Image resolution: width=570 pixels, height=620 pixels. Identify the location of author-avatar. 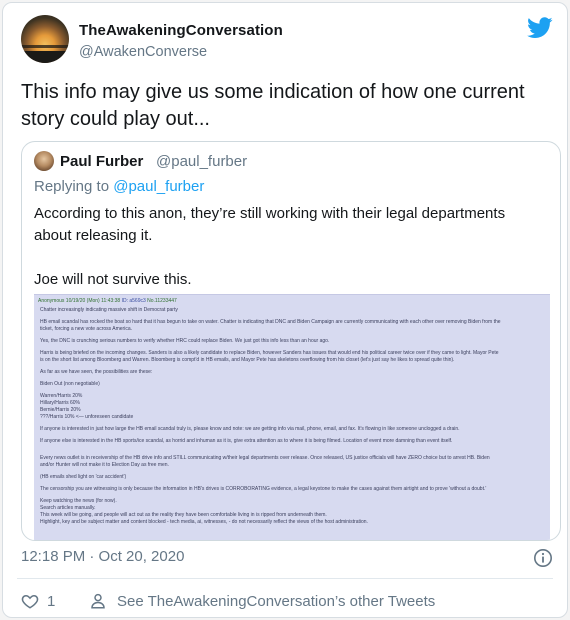
(45, 39).